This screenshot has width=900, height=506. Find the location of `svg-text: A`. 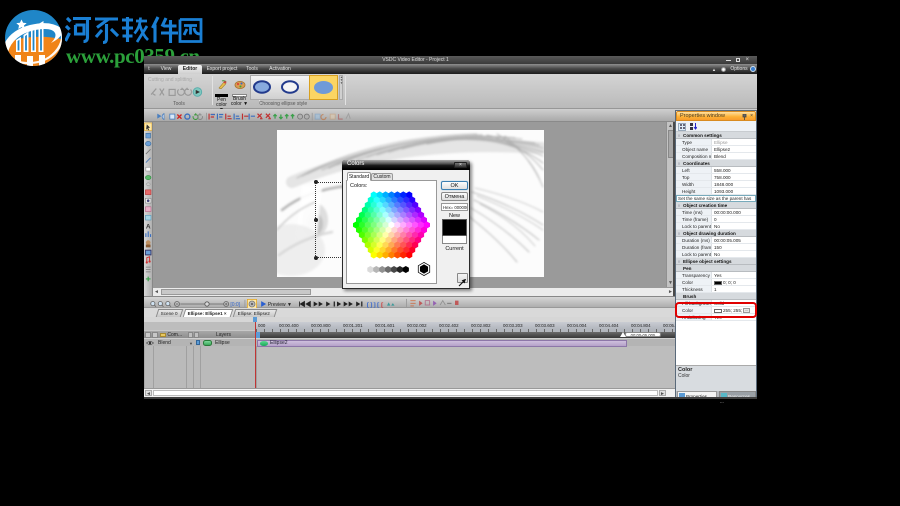

svg-text: A is located at coordinates (148, 226).